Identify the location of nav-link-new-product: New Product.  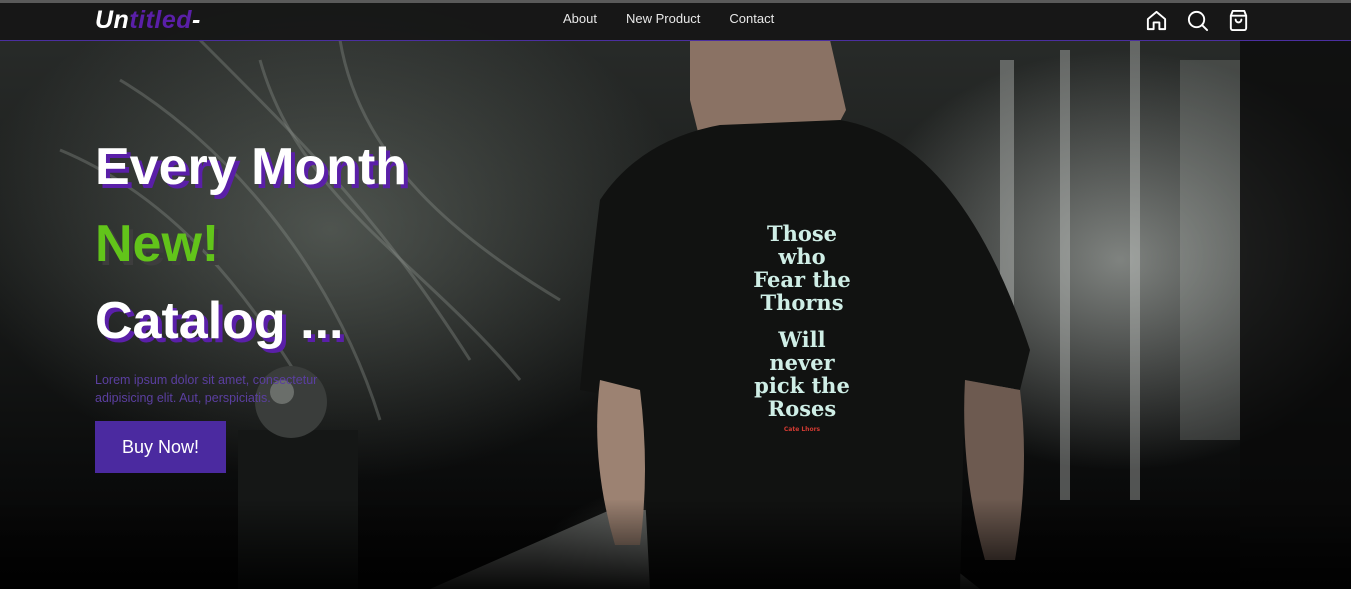
(663, 18).